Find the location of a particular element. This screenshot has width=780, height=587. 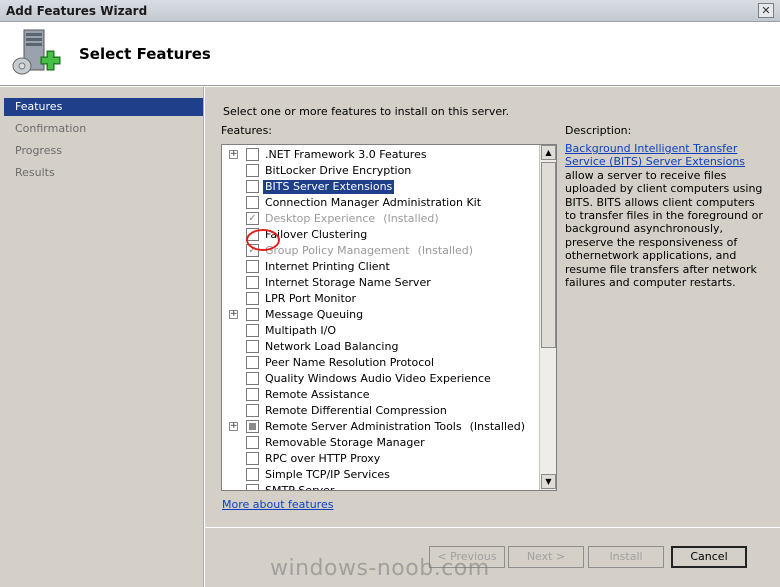

feature-name: Desktop Experience is located at coordinates (320, 218).